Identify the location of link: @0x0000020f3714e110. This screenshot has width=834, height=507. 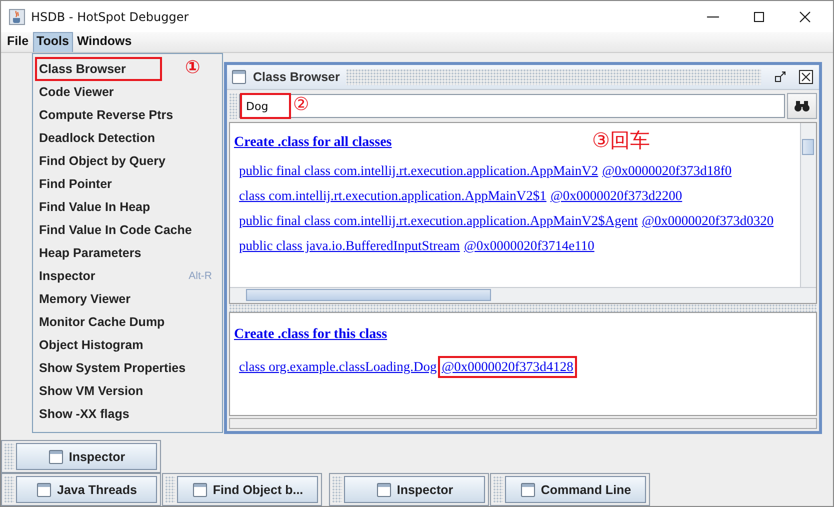
(529, 246).